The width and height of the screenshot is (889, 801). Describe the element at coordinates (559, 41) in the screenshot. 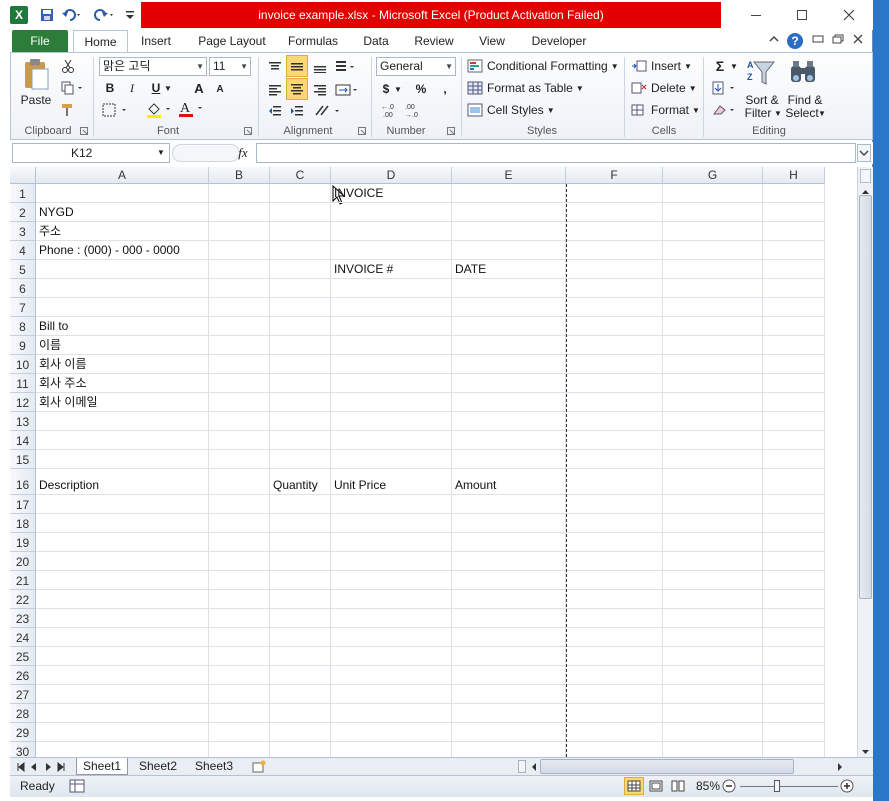

I see `tab-developer: Developer` at that location.